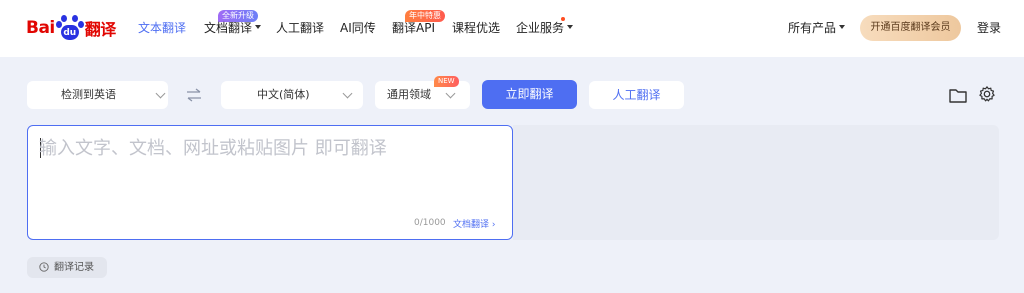  Describe the element at coordinates (446, 81) in the screenshot. I see `new-tag-badge: NEW` at that location.